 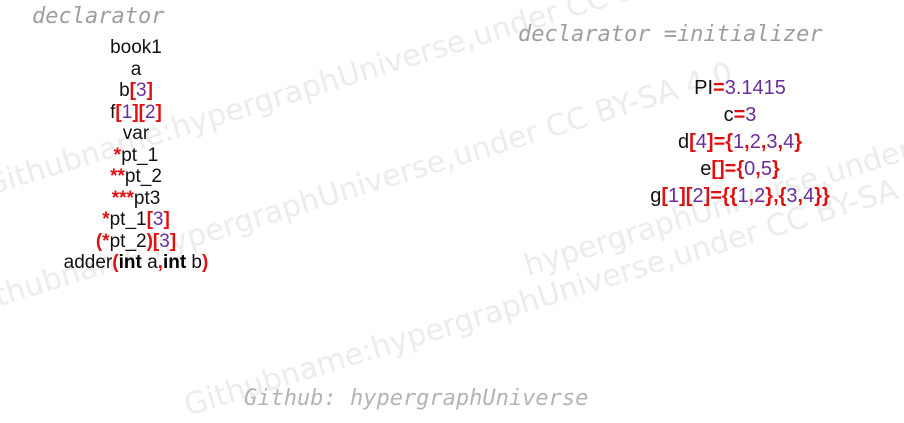 I want to click on code-token: c, so click(x=728, y=115).